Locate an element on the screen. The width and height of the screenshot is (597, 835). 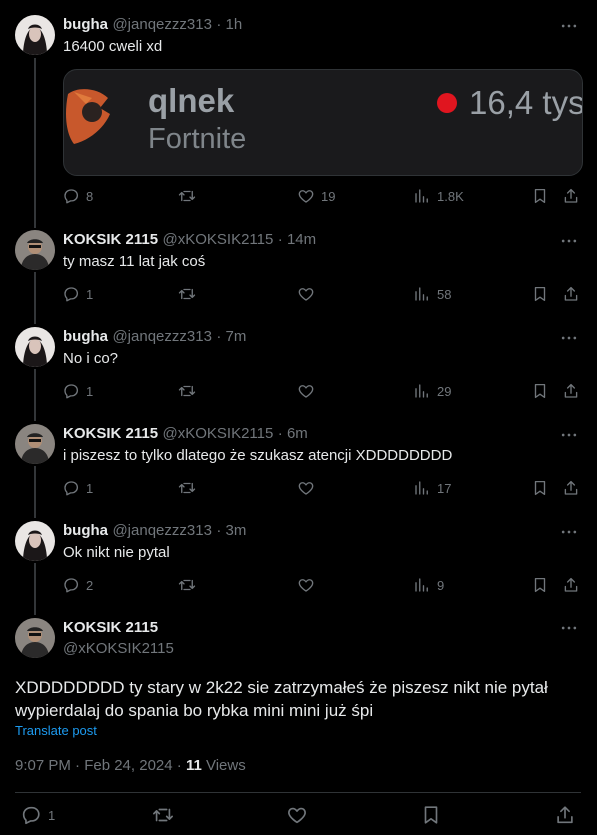
like-count: 19 is located at coordinates (328, 196).